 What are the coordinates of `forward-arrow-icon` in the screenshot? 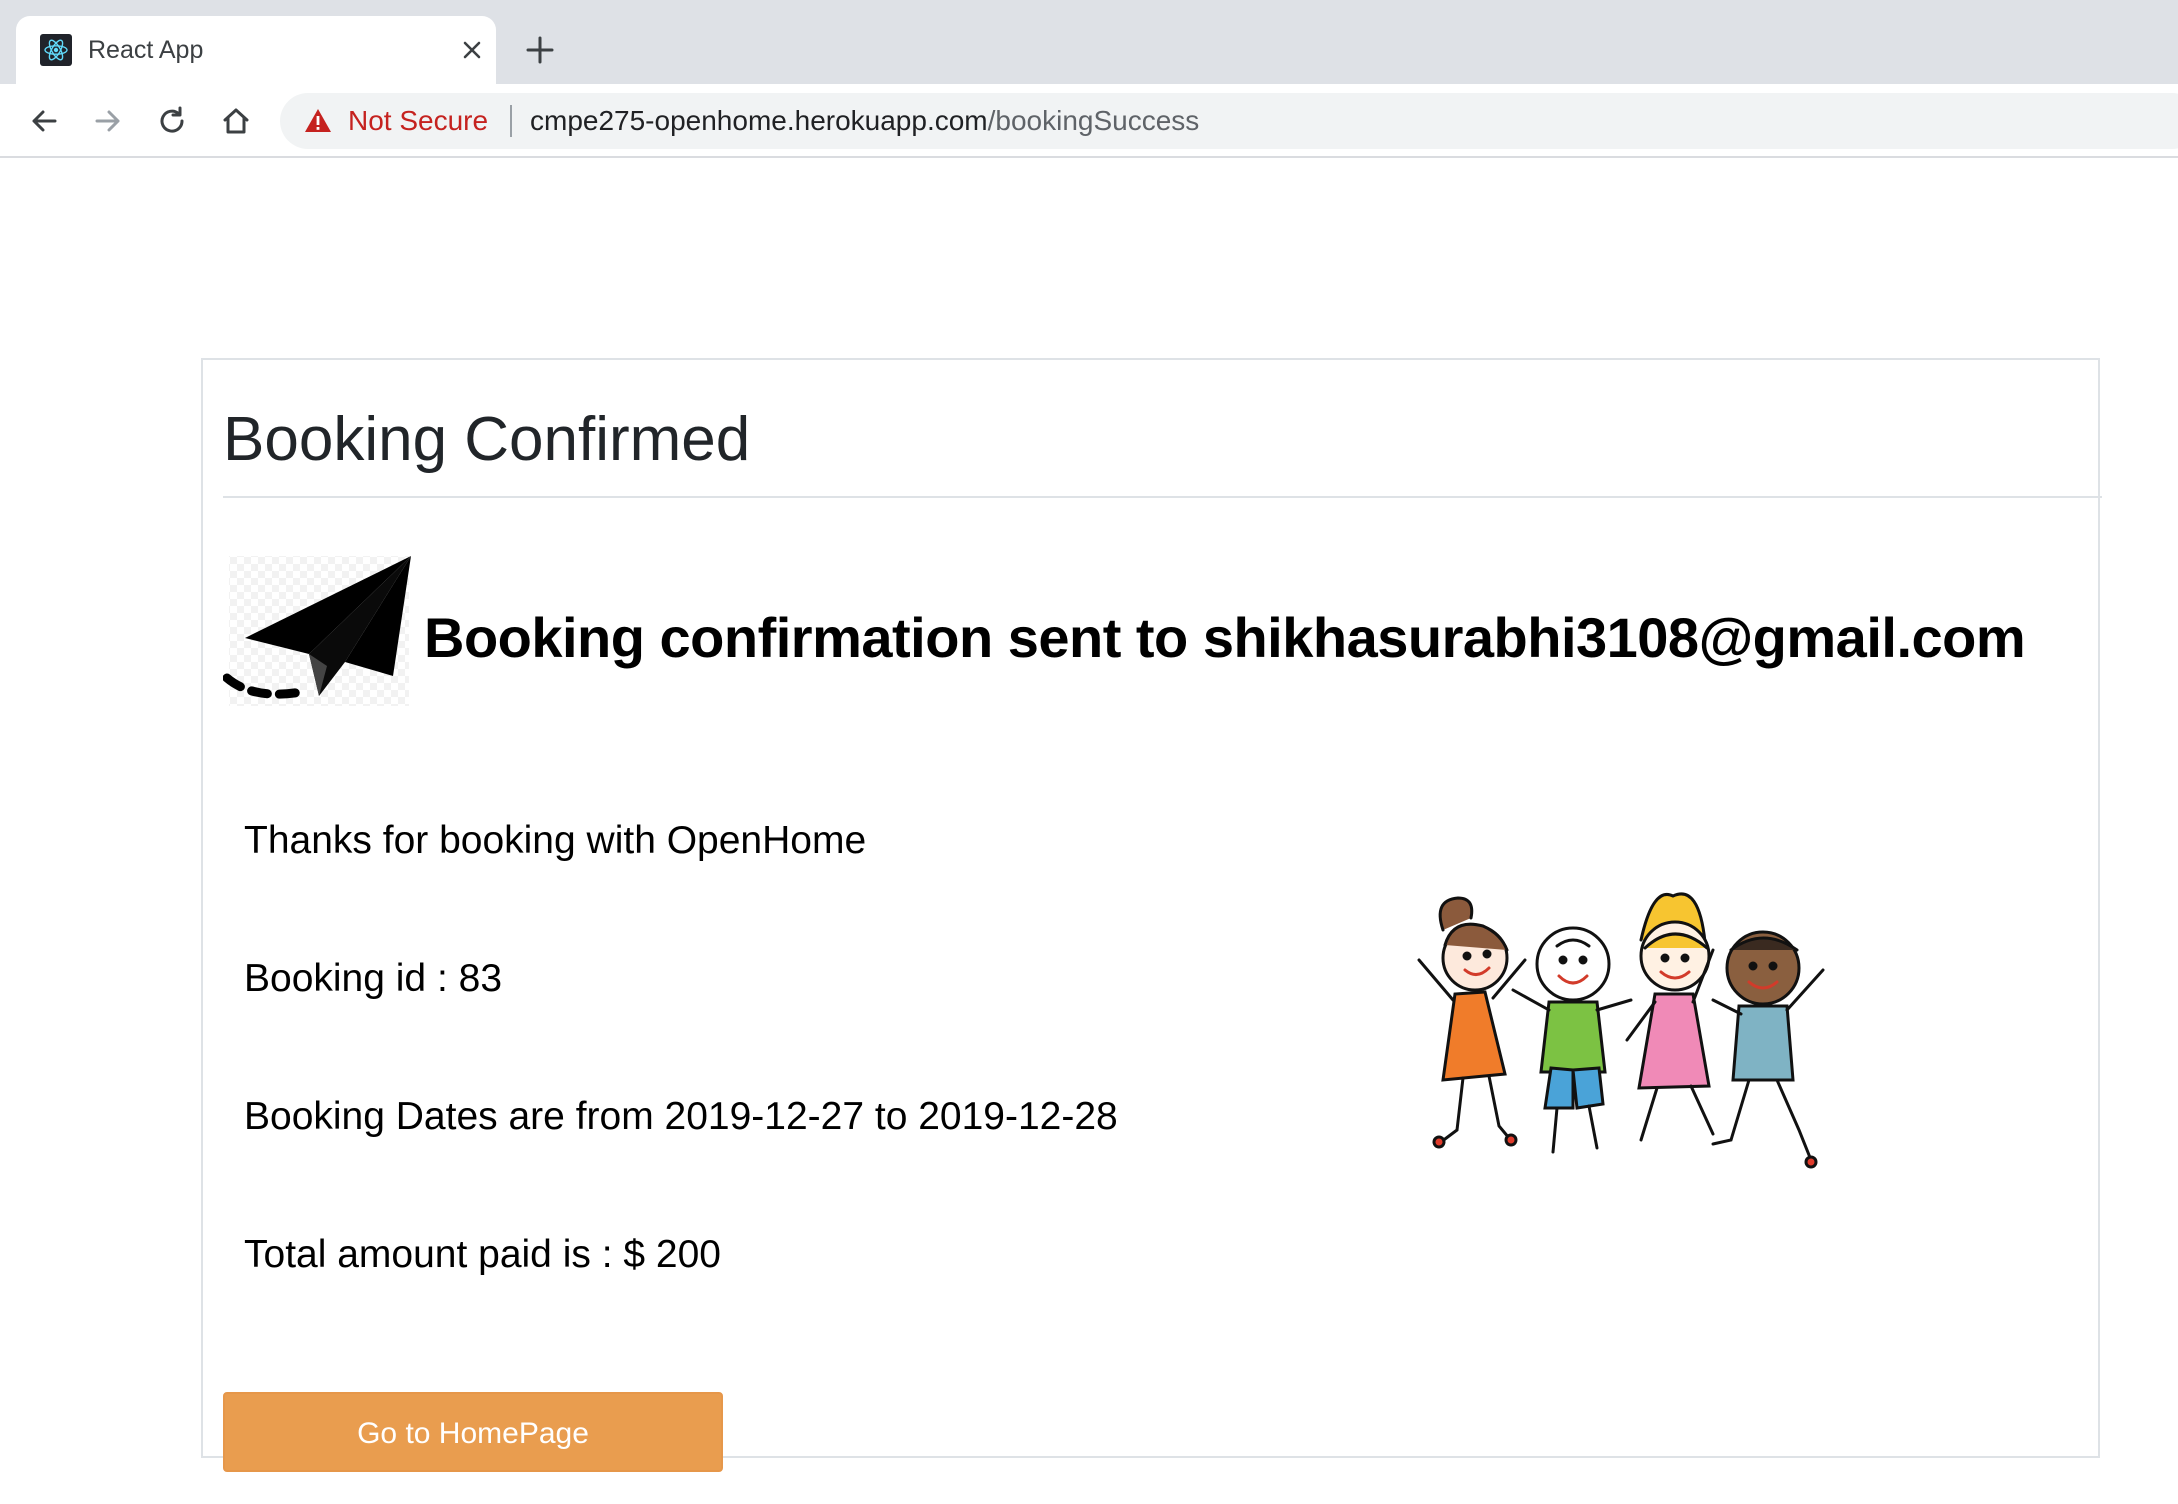 It's located at (108, 121).